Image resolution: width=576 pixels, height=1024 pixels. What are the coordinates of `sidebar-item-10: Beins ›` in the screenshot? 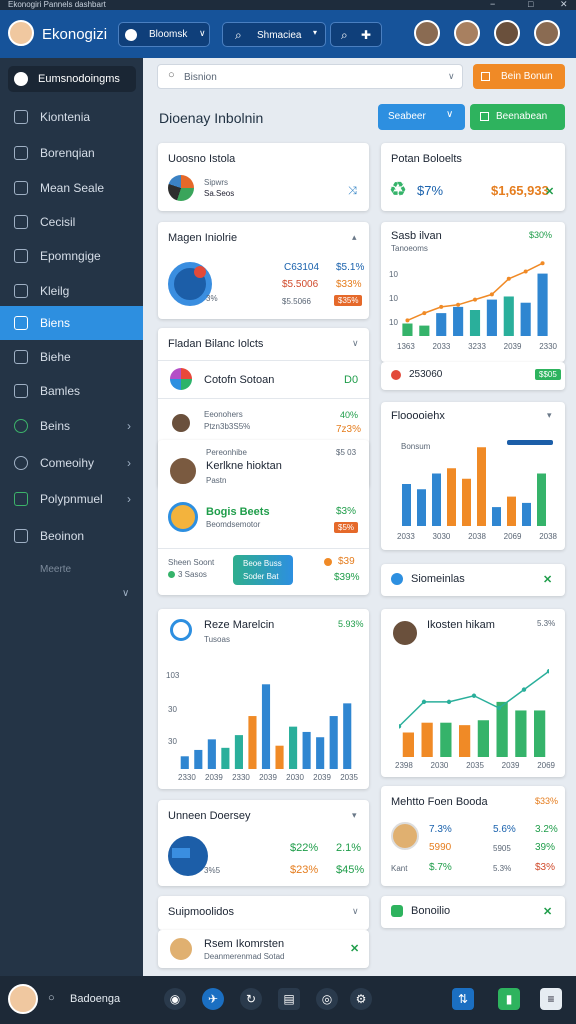 It's located at (71, 426).